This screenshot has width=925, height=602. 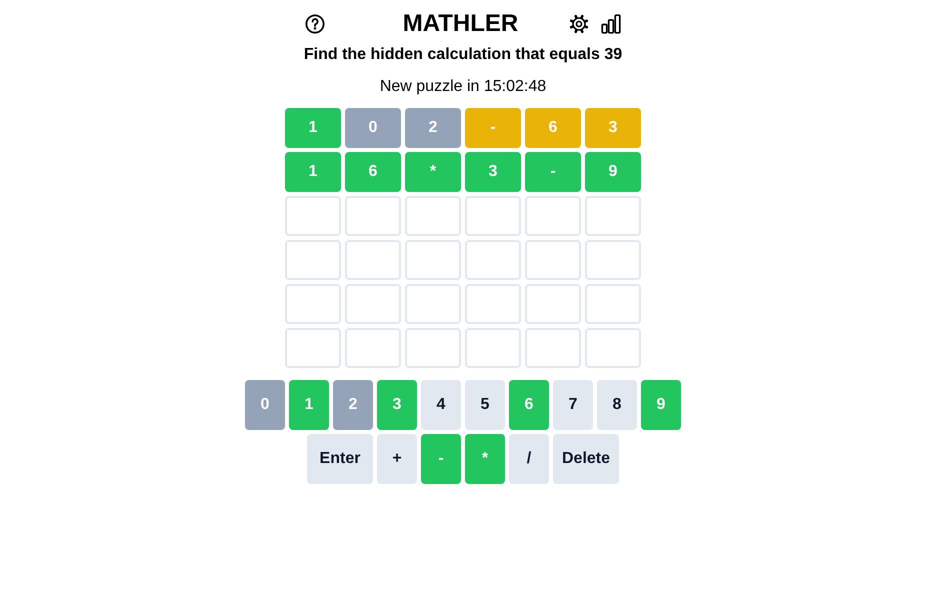 What do you see at coordinates (463, 55) in the screenshot?
I see `puzzle-prompt: Find the hidden calculation that equals 39` at bounding box center [463, 55].